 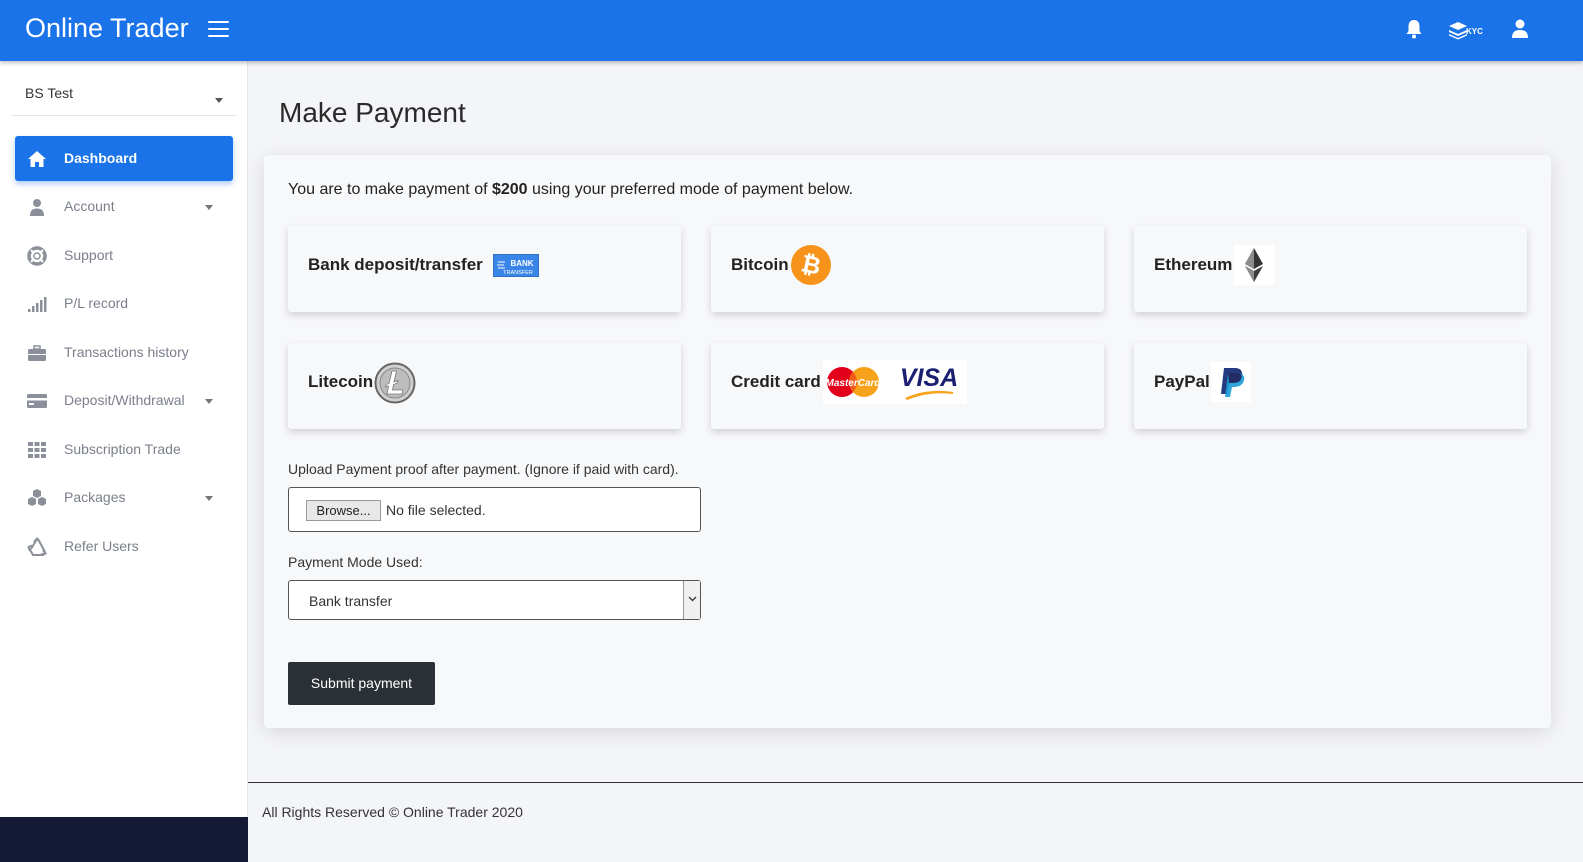 What do you see at coordinates (494, 509) in the screenshot?
I see `payment-proof-file-input: Browse... No file selected.` at bounding box center [494, 509].